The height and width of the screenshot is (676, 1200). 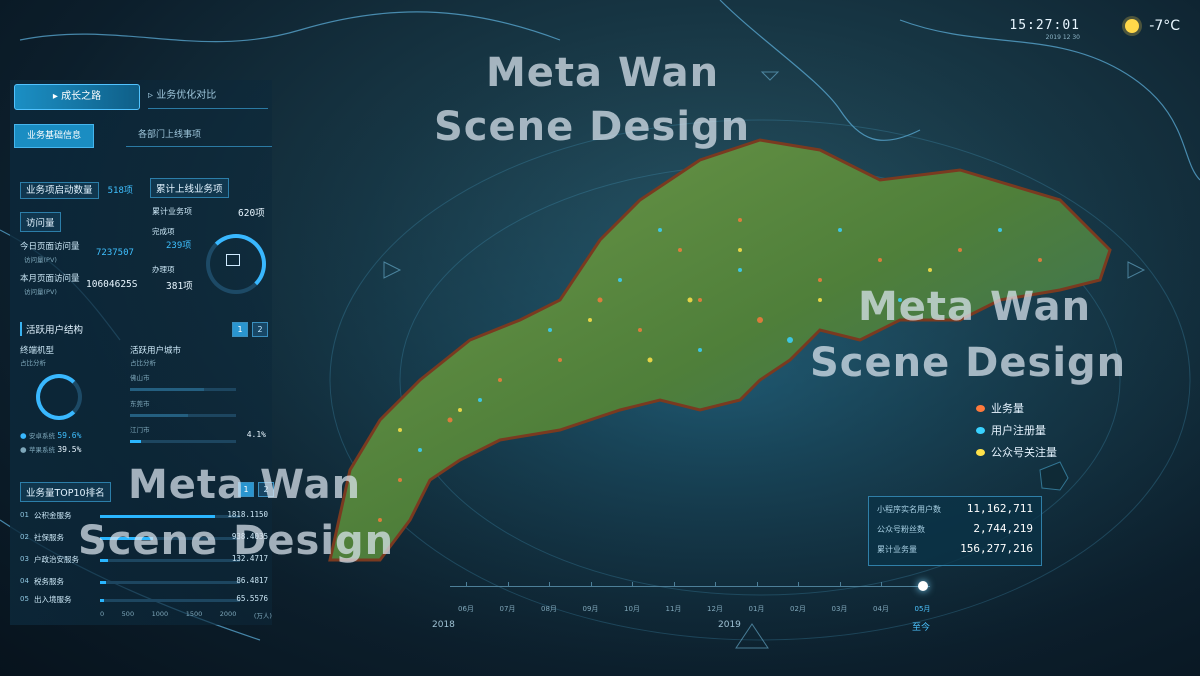 I want to click on timeline-month: 07月, so click(x=508, y=609).